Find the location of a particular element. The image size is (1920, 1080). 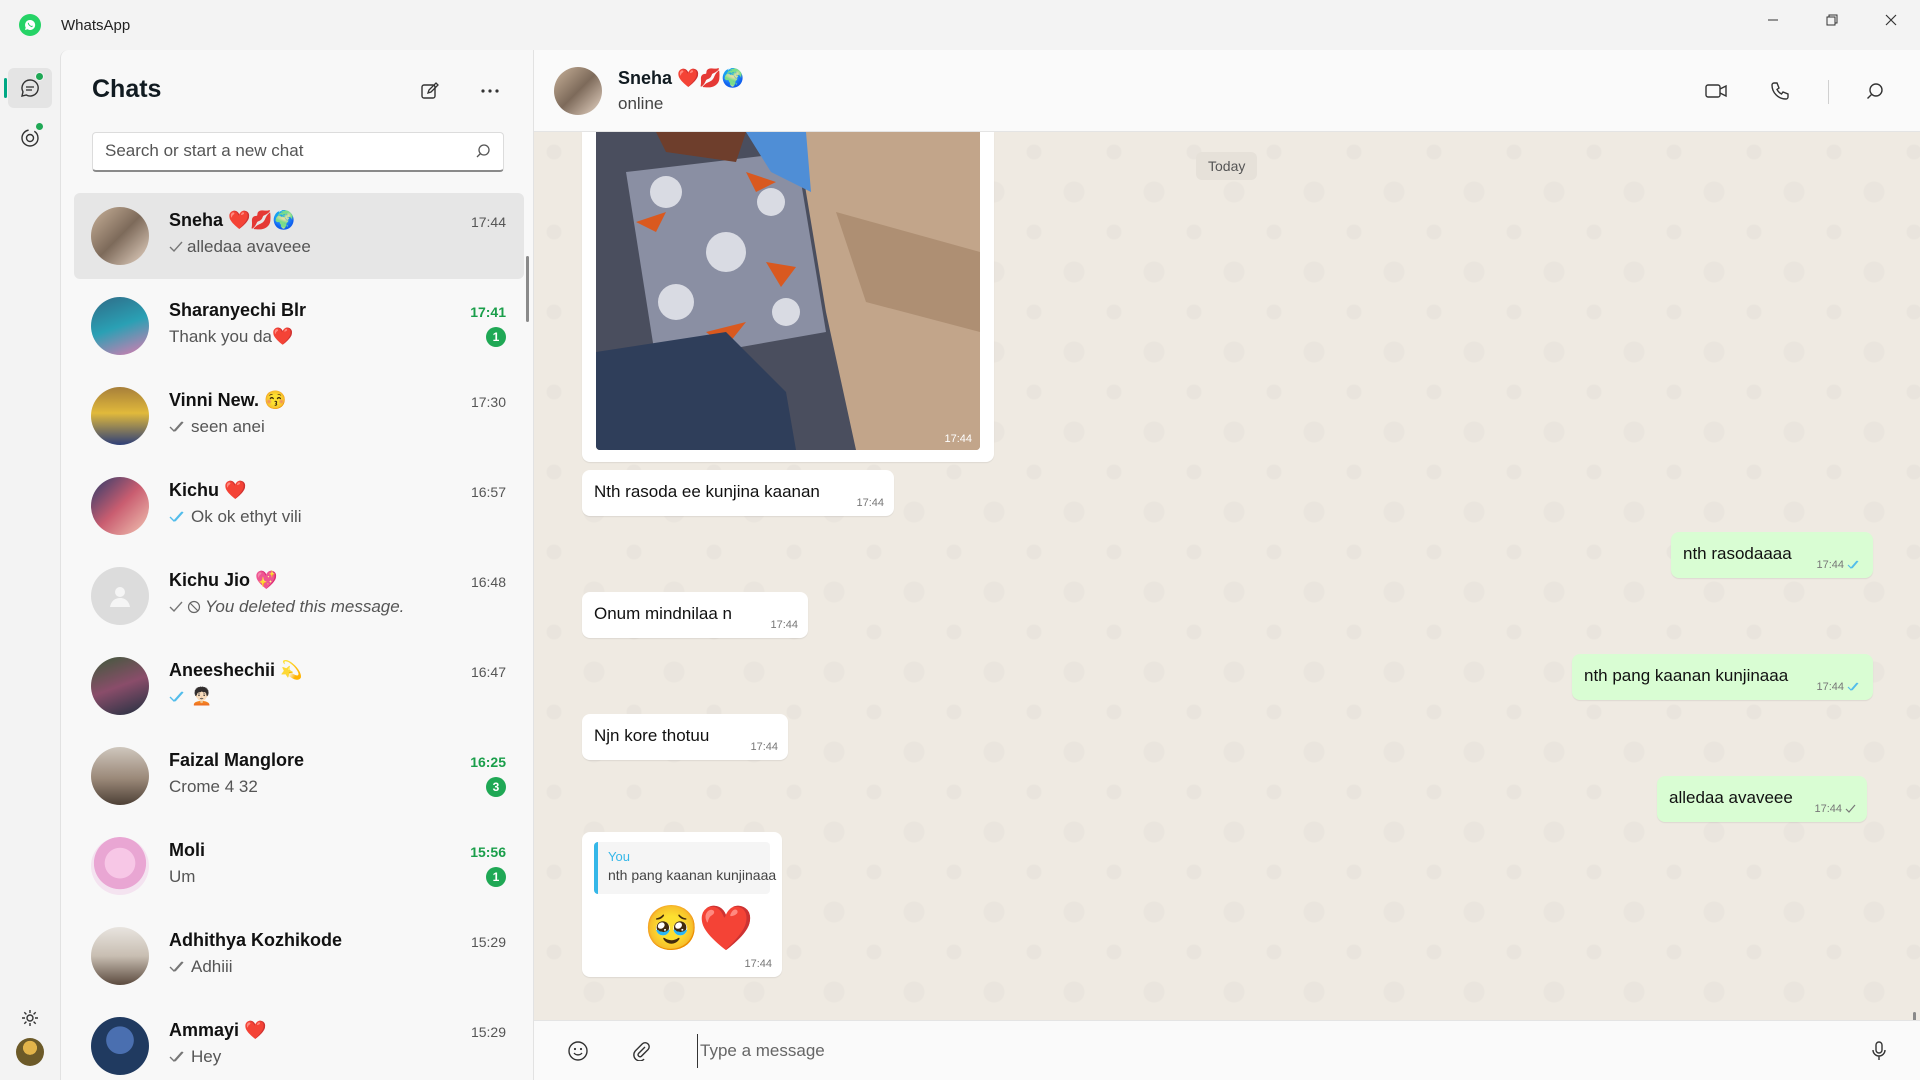

rail-status-button is located at coordinates (30, 138).